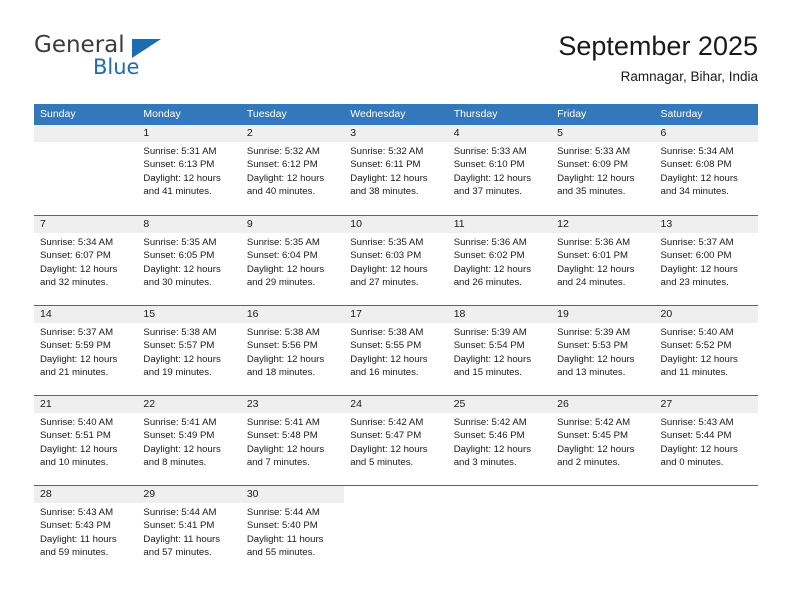 The height and width of the screenshot is (612, 792). I want to click on day-info-line: Sunset: 5:44 PM, so click(696, 436).